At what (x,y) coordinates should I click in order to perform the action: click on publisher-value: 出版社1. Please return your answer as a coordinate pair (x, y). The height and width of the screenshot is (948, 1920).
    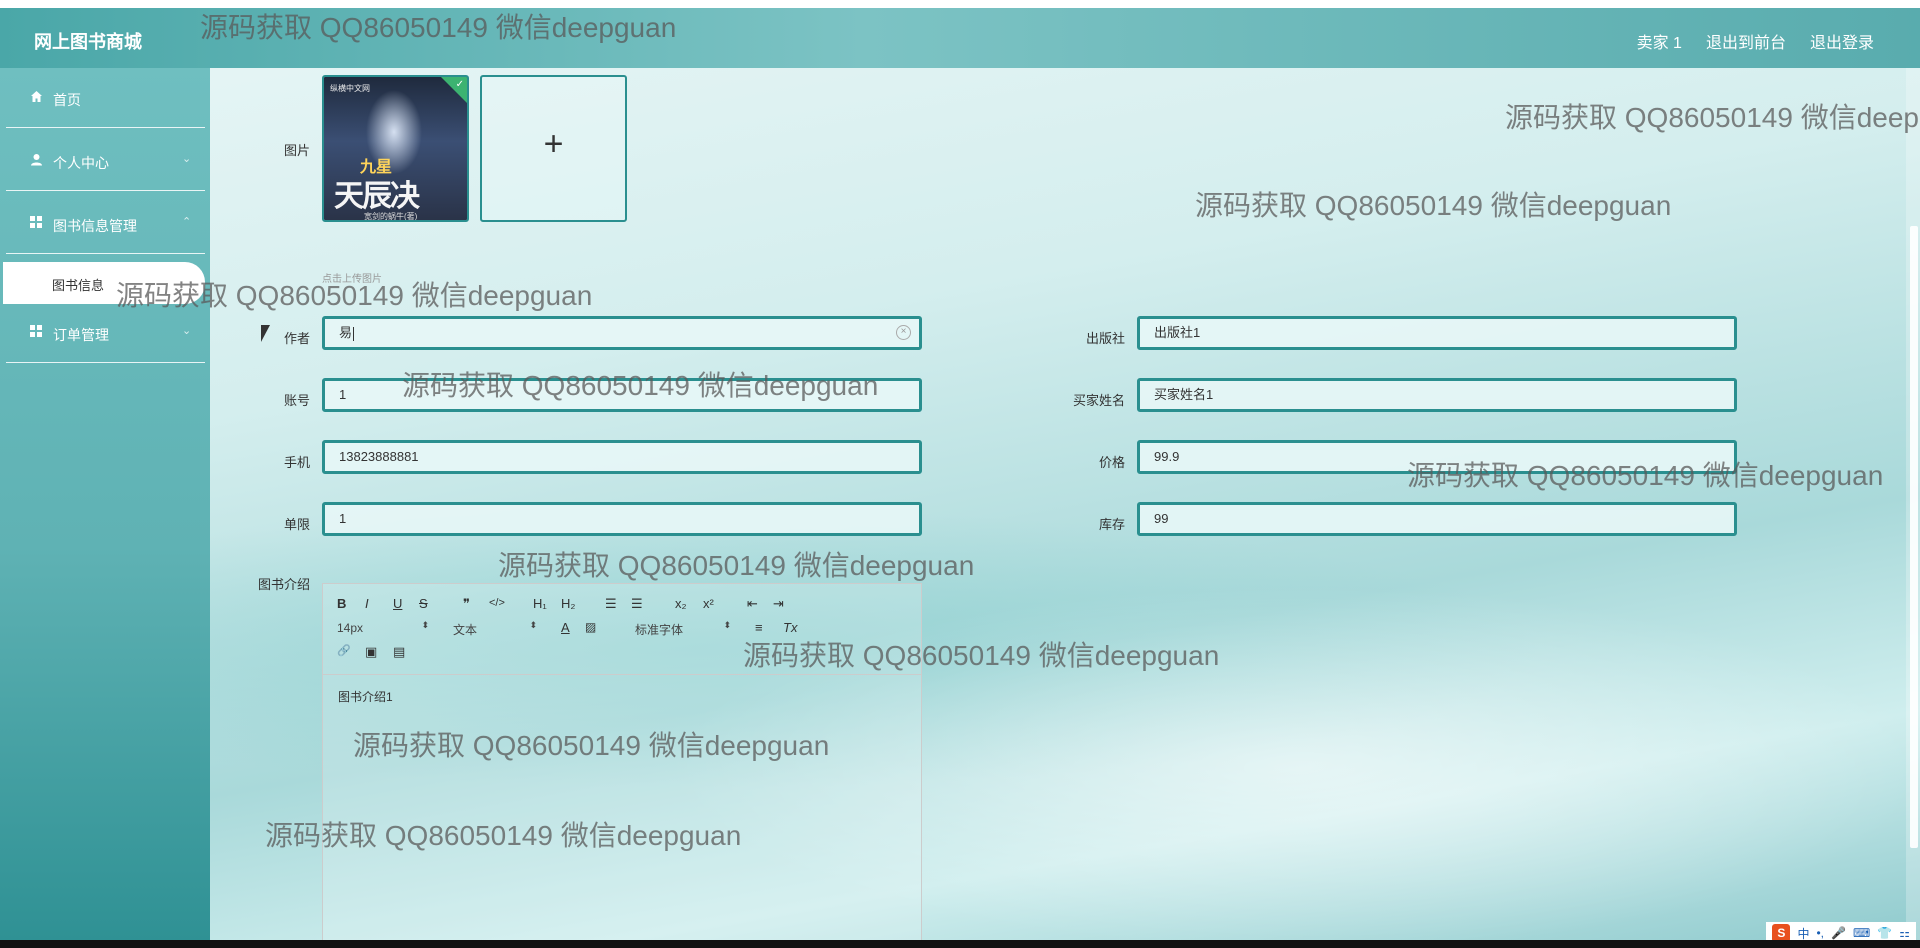
    Looking at the image, I should click on (1177, 332).